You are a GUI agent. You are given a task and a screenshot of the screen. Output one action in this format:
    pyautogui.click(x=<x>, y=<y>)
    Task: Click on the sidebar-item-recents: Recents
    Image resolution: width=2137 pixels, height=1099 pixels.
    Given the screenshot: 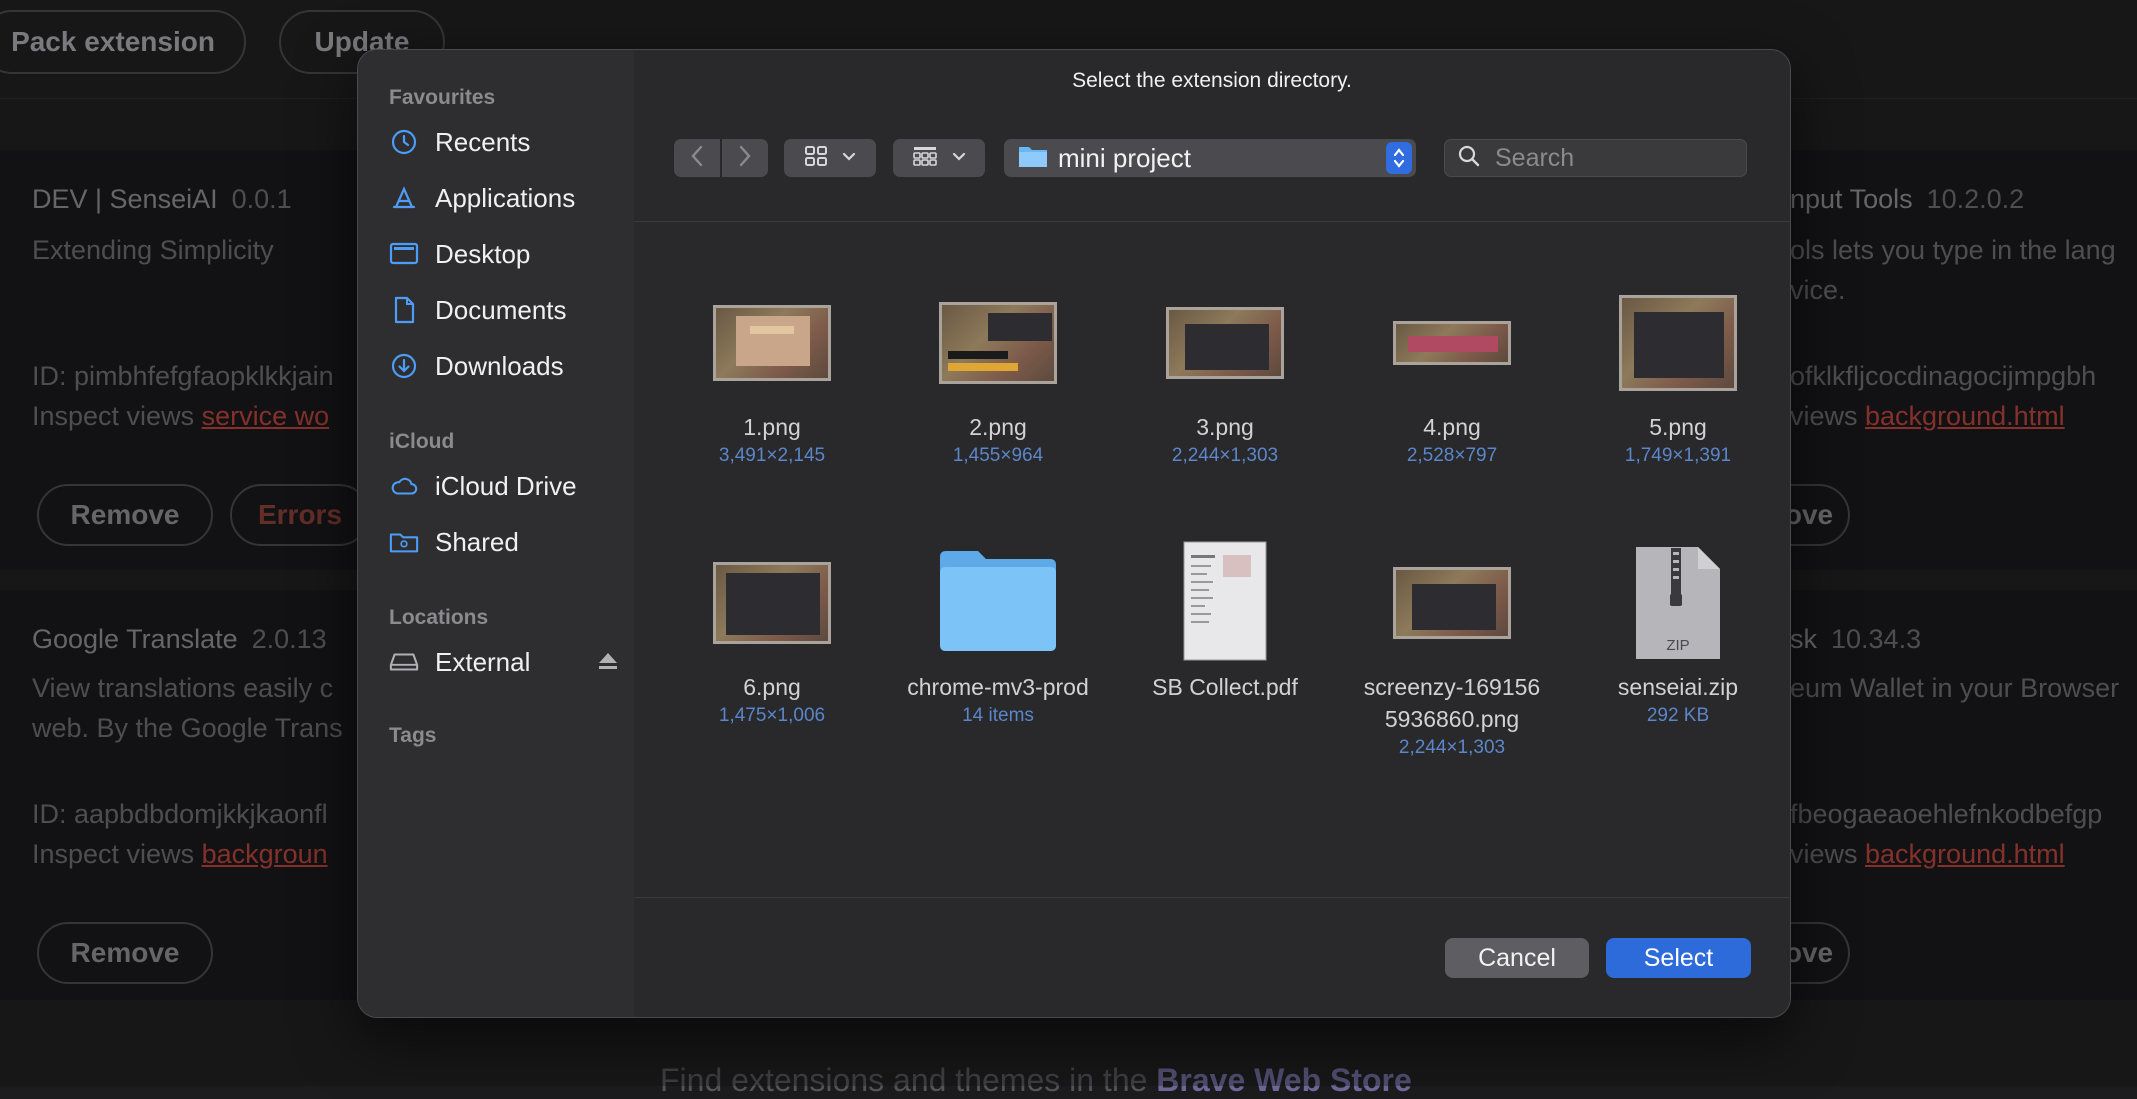 What is the action you would take?
    pyautogui.click(x=459, y=142)
    